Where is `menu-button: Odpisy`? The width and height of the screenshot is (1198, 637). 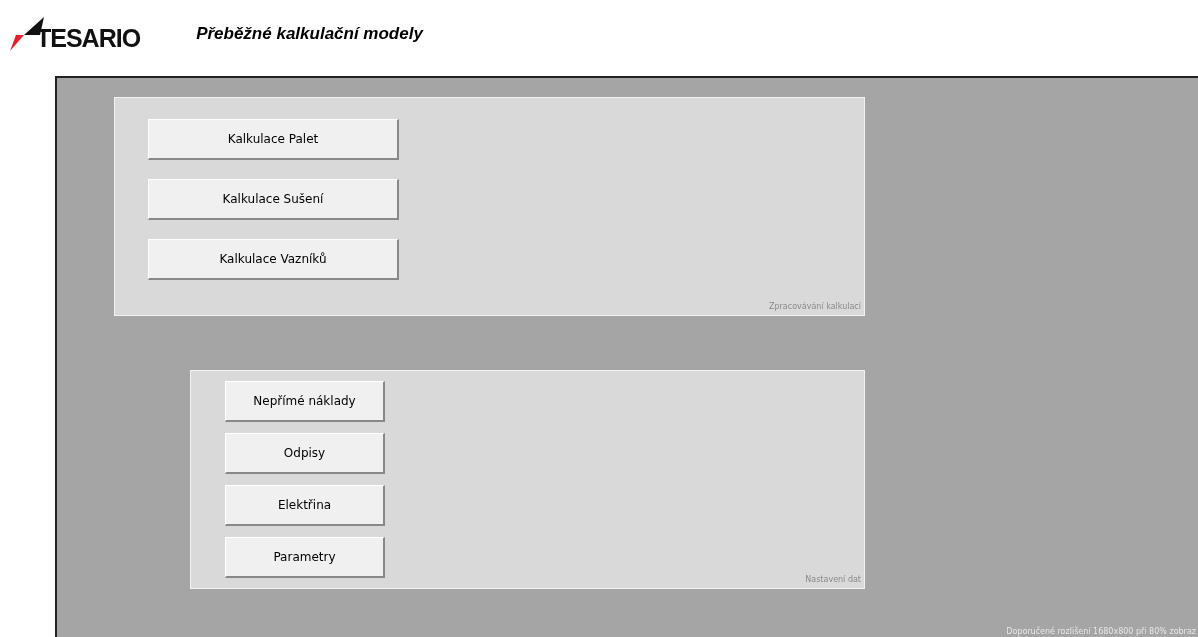 menu-button: Odpisy is located at coordinates (305, 453).